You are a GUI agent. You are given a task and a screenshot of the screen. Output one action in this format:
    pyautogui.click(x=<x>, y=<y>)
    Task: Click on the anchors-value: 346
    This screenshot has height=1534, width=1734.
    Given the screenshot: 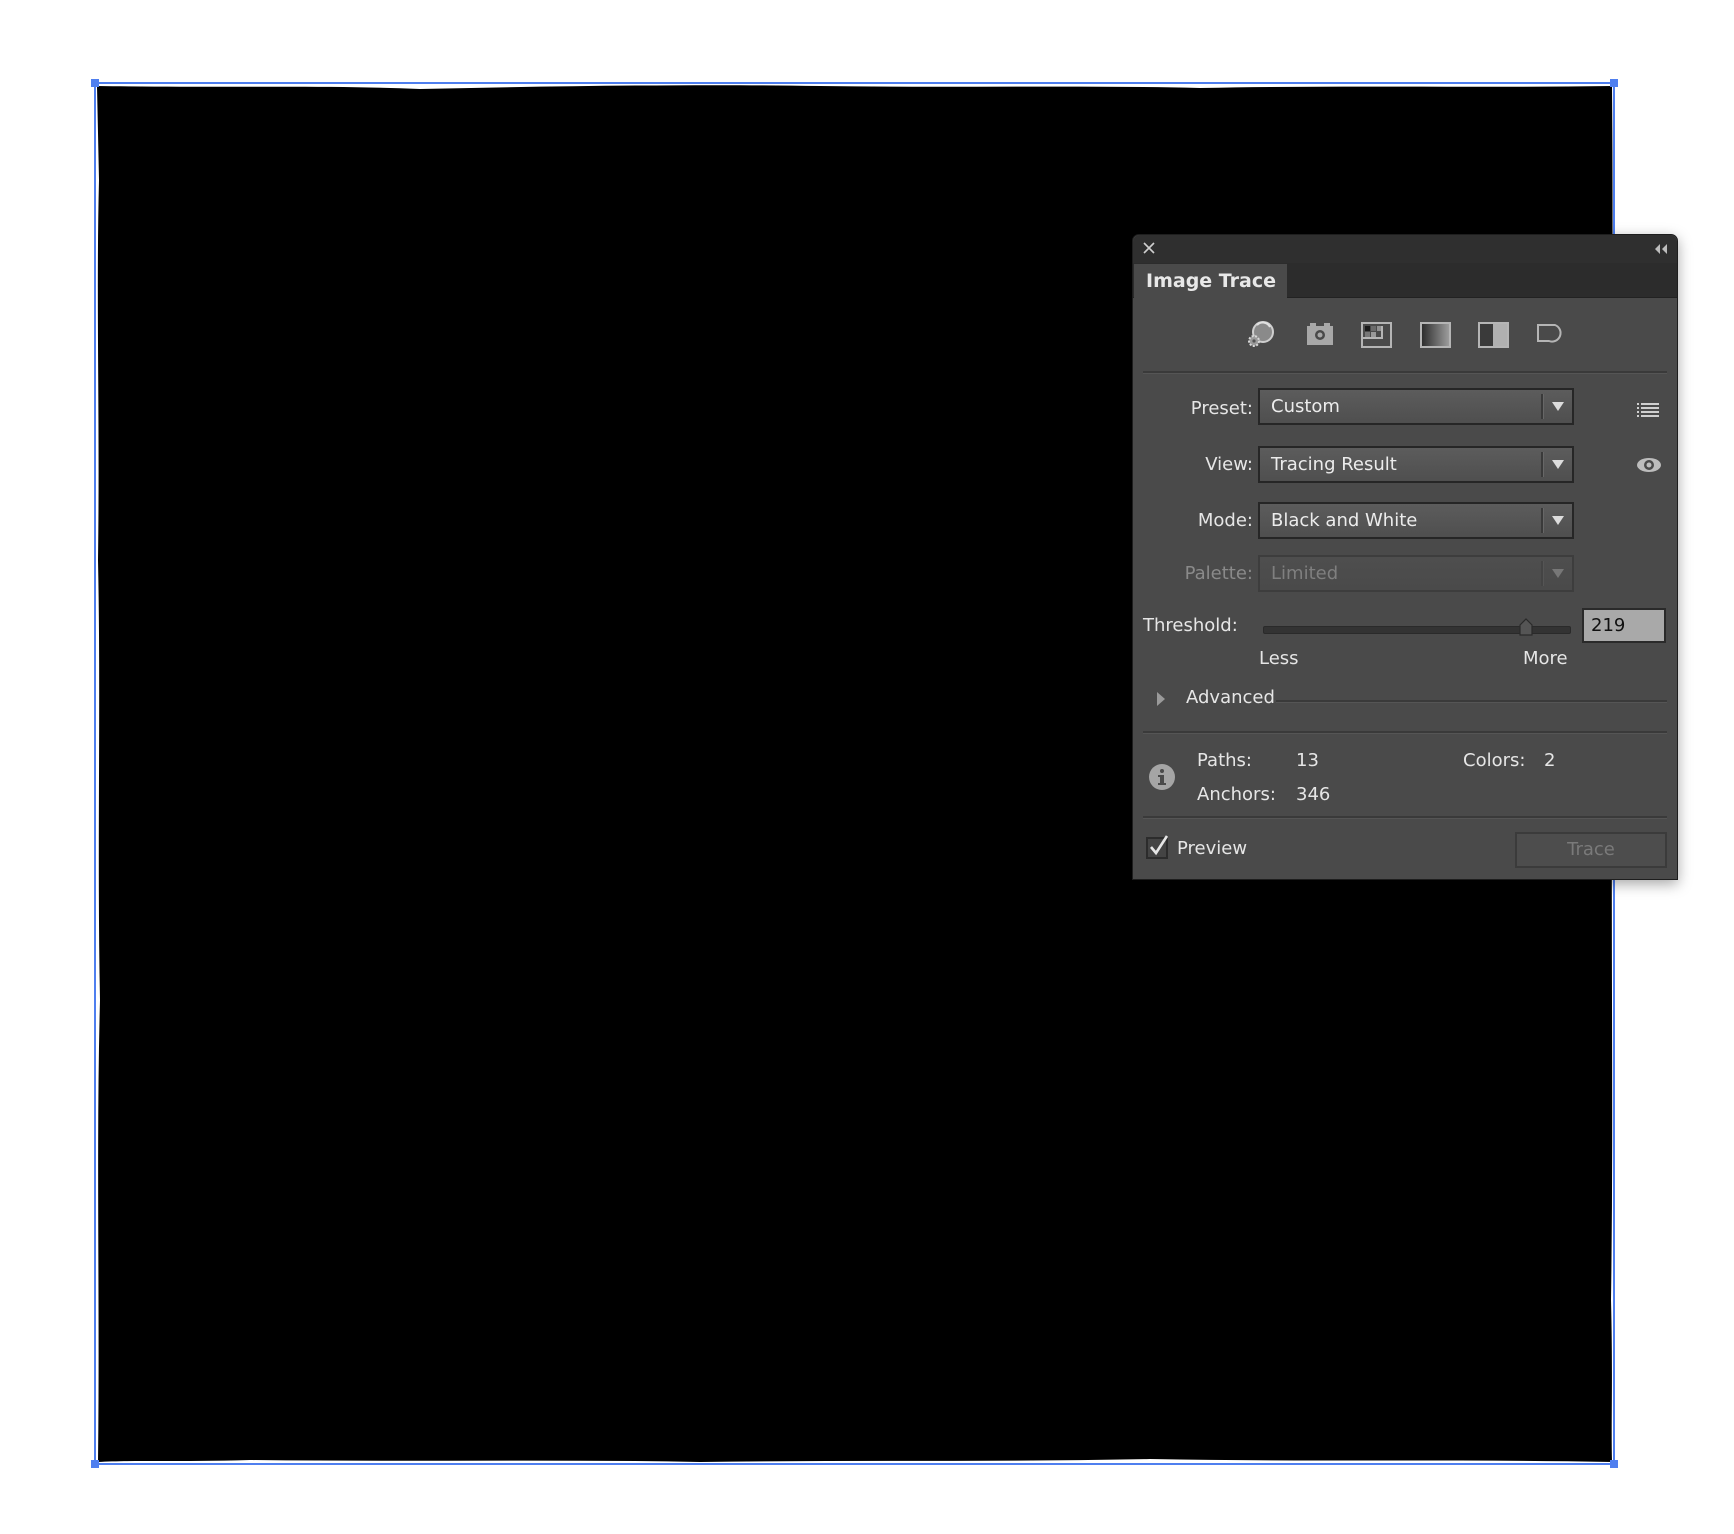 What is the action you would take?
    pyautogui.click(x=1313, y=794)
    